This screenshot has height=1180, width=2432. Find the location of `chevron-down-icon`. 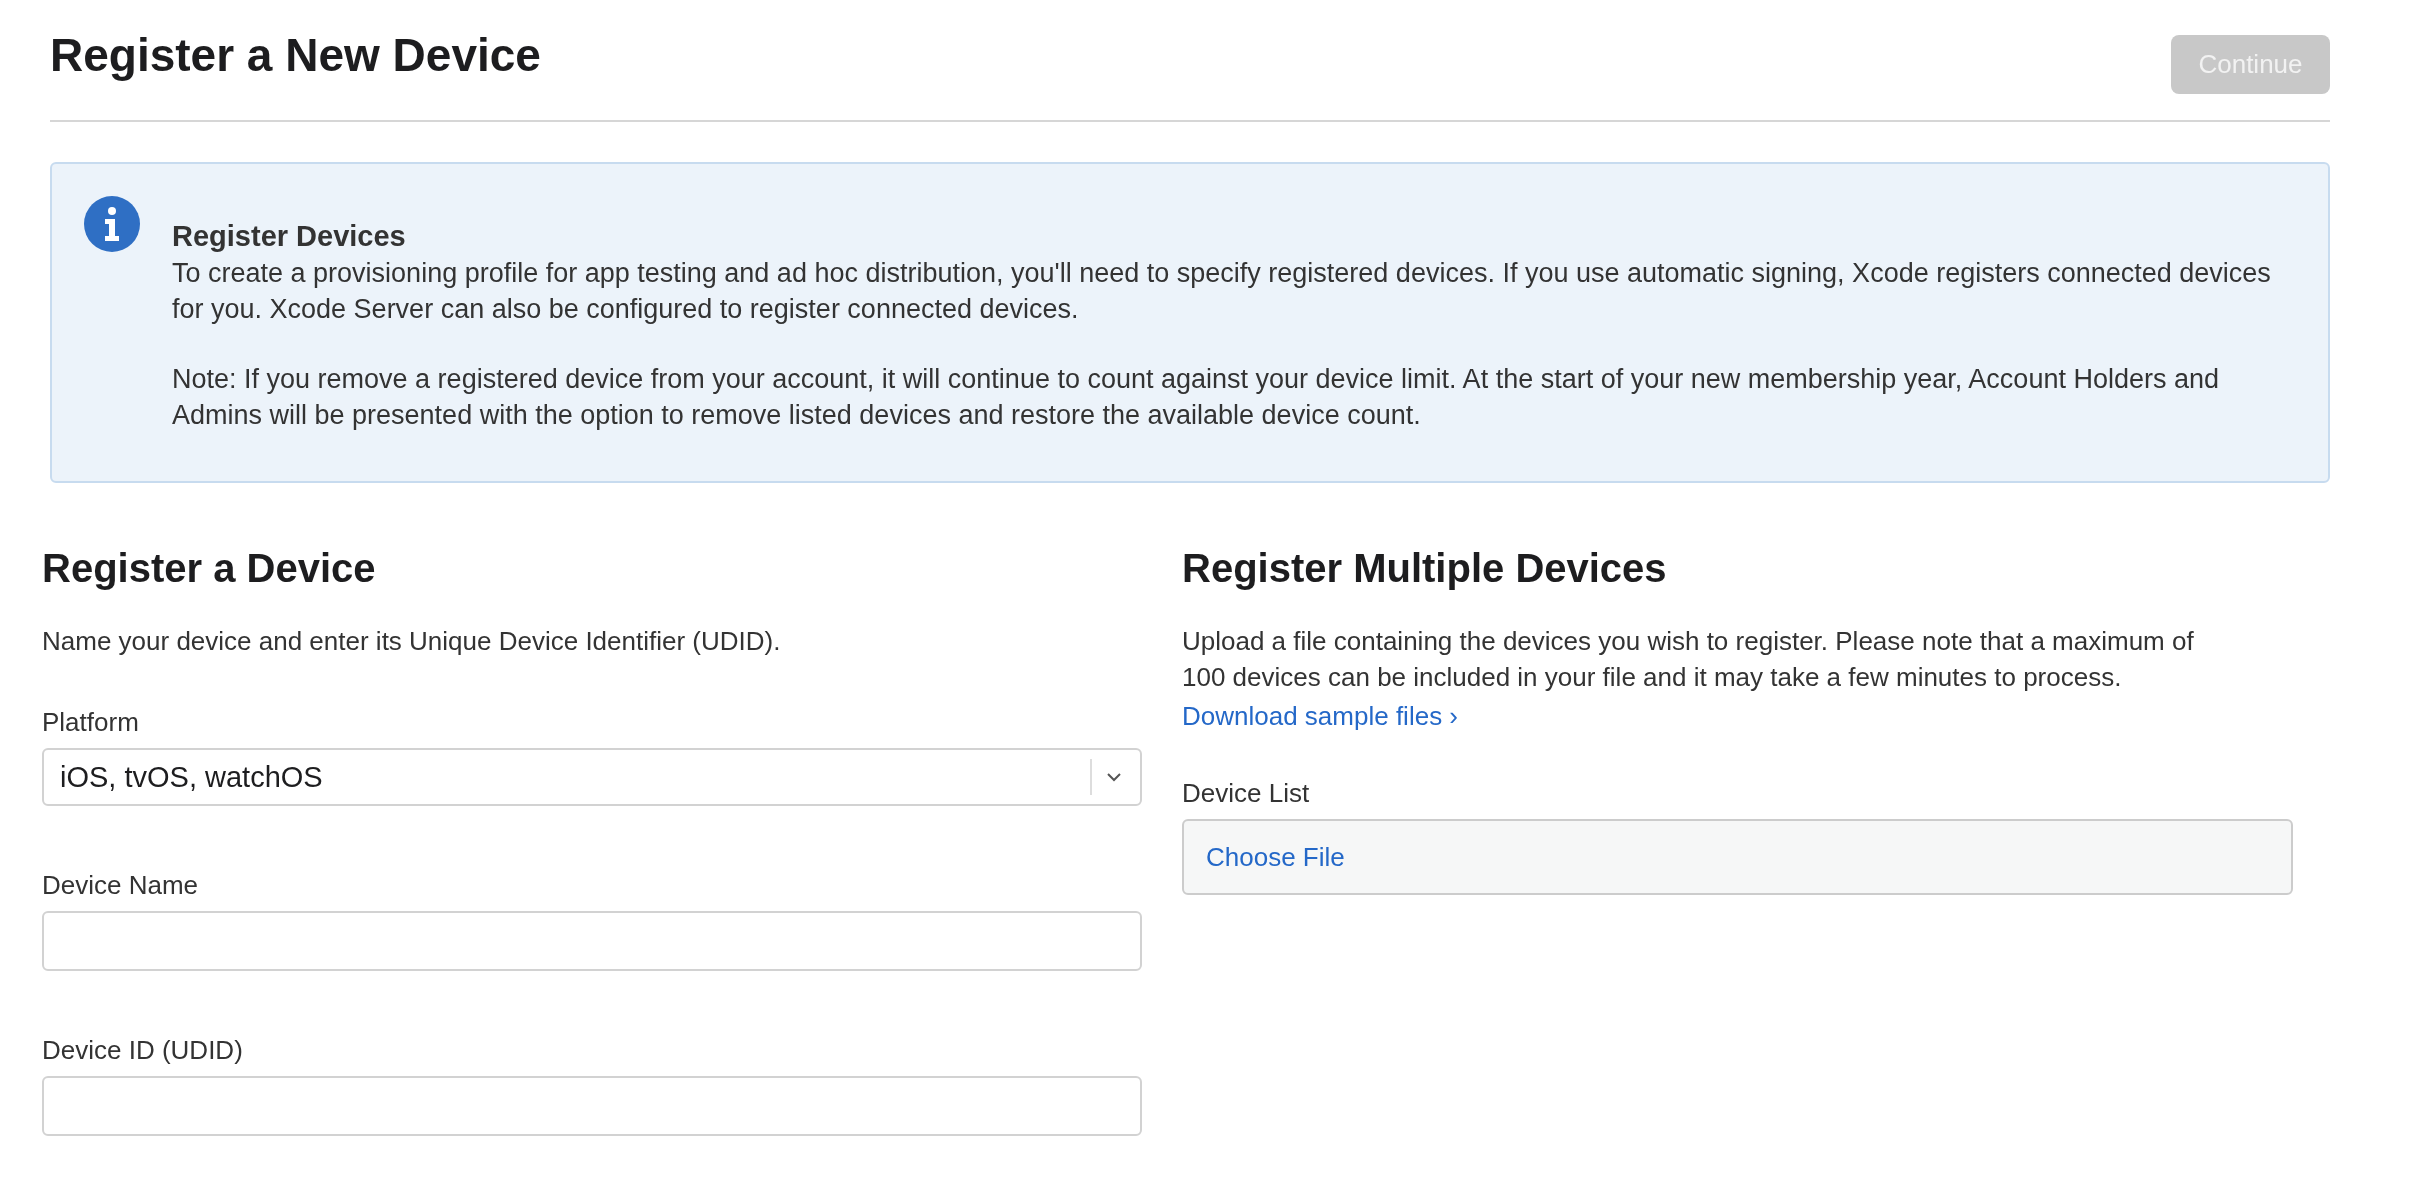

chevron-down-icon is located at coordinates (1114, 777).